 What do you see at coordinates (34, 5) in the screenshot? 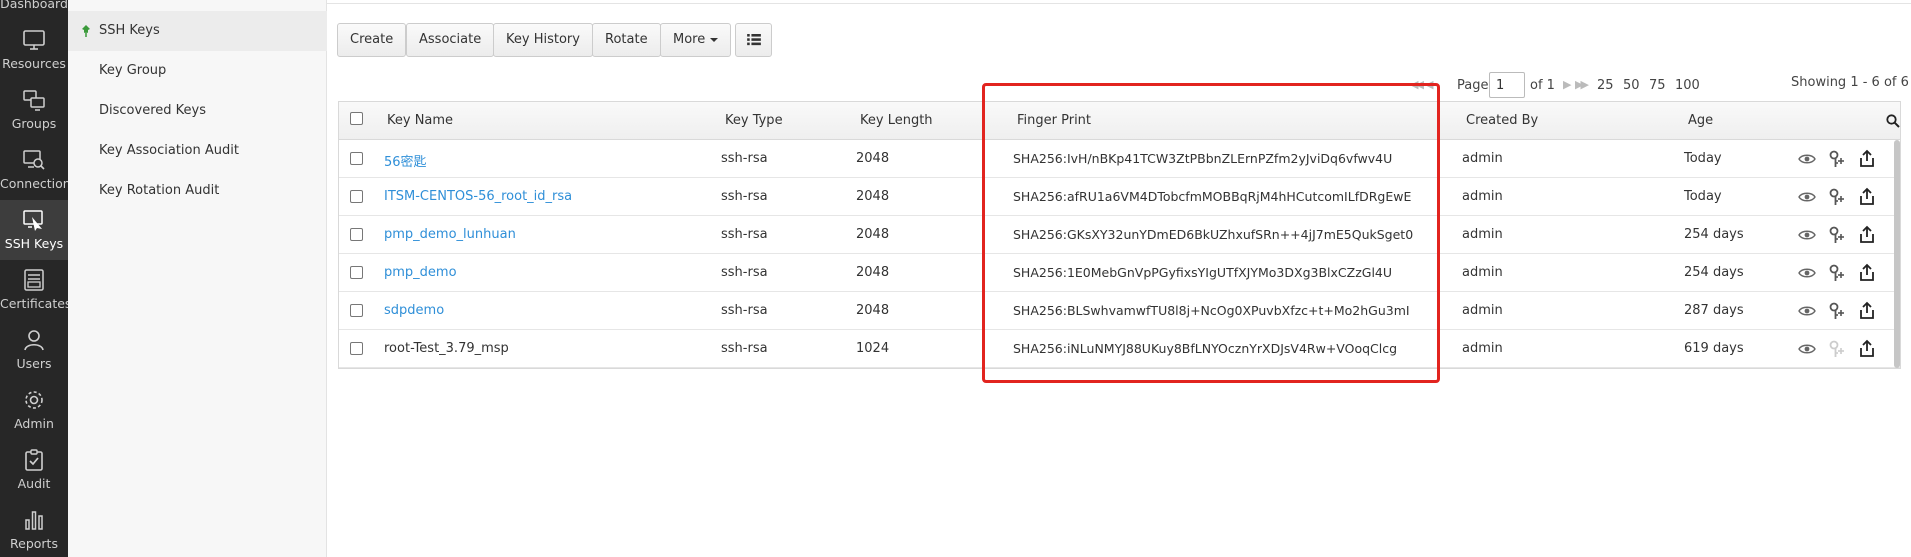
I see `nav-item-dashboard: Dashboard` at bounding box center [34, 5].